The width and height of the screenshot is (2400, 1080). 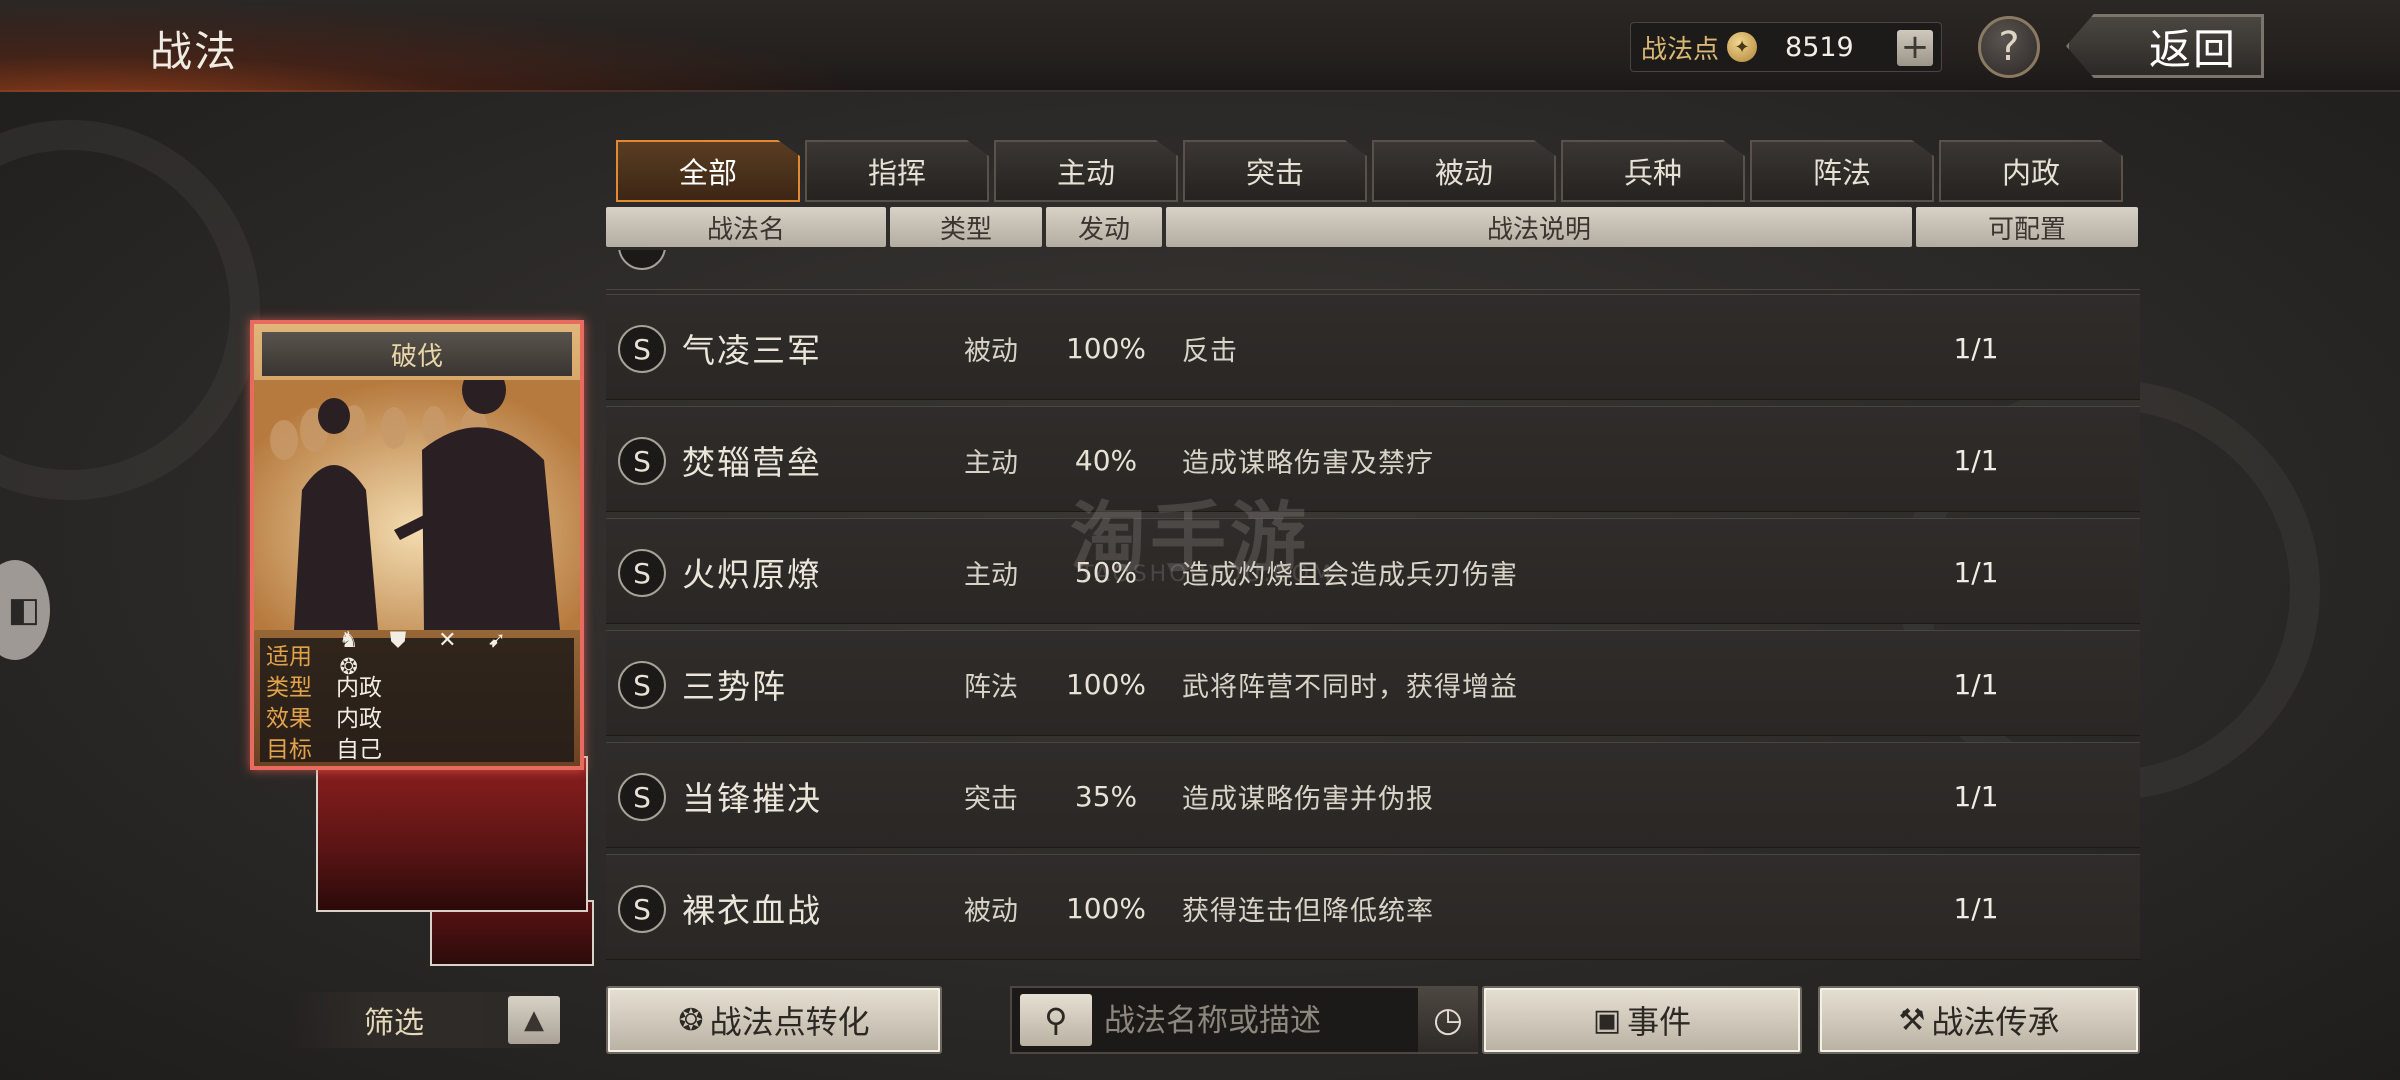 I want to click on convert-points-button: ❂ 战法点转化, so click(x=774, y=1020).